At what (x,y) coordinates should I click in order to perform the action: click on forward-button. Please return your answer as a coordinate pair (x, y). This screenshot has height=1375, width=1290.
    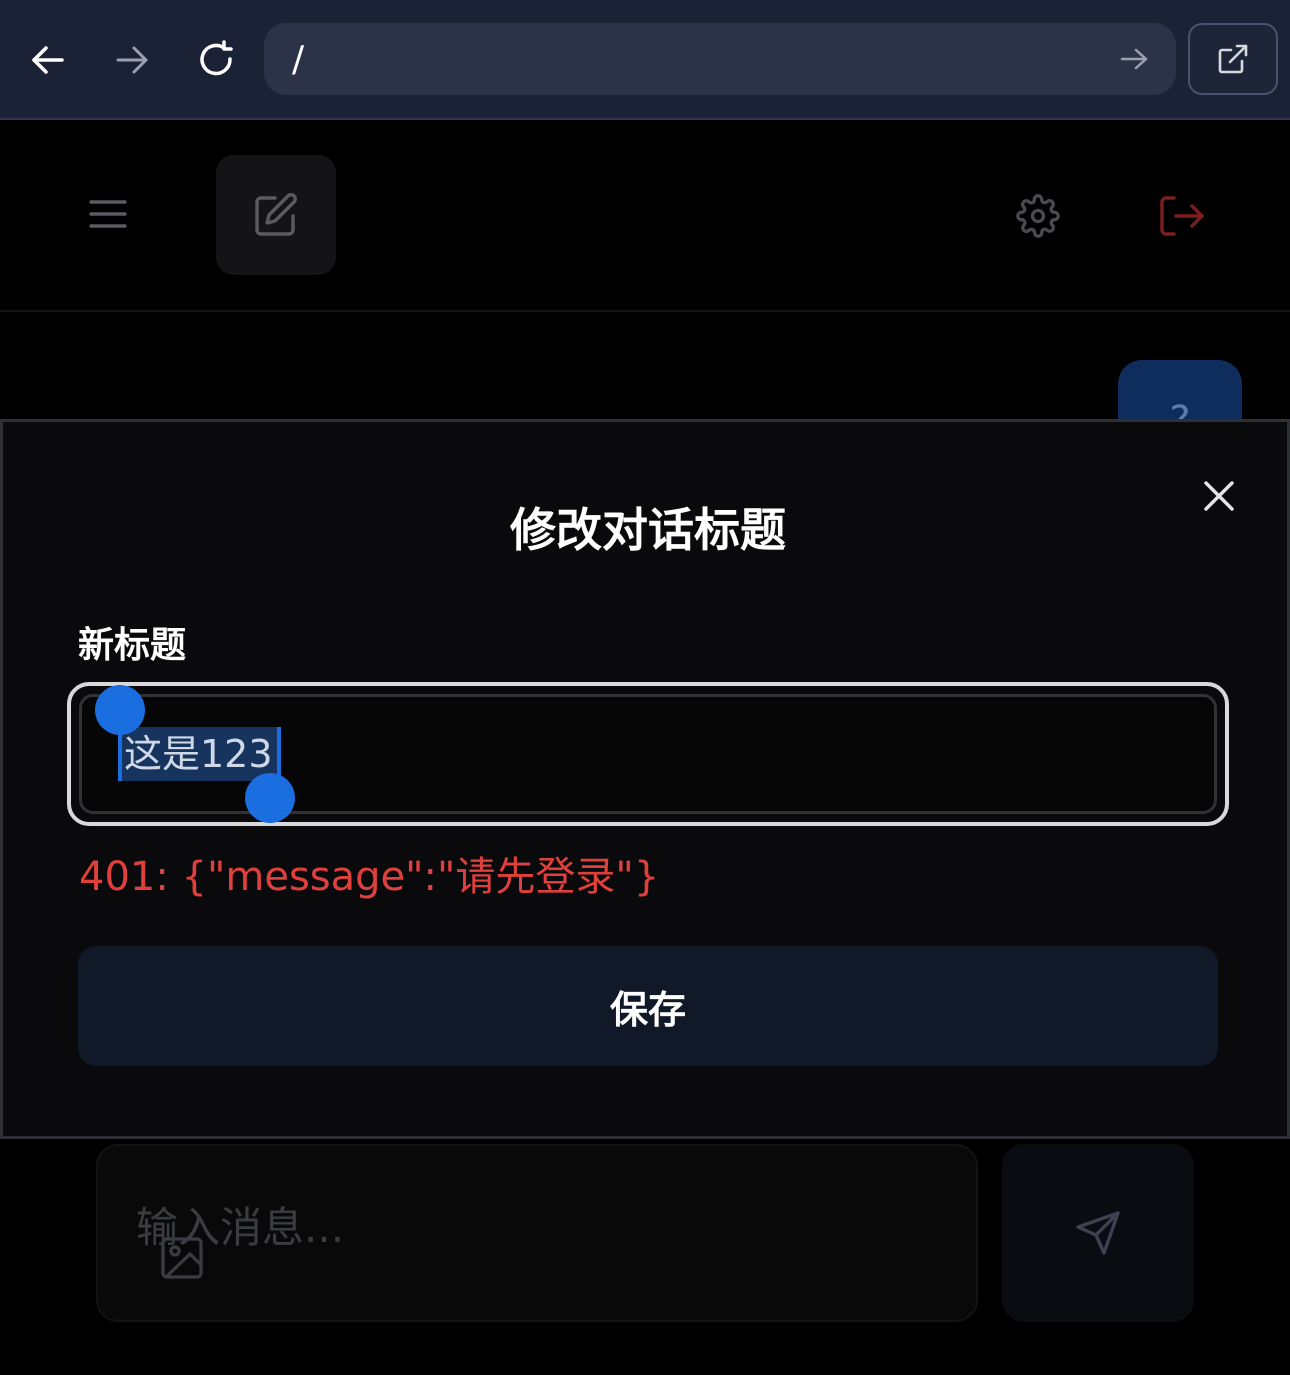
    Looking at the image, I should click on (132, 60).